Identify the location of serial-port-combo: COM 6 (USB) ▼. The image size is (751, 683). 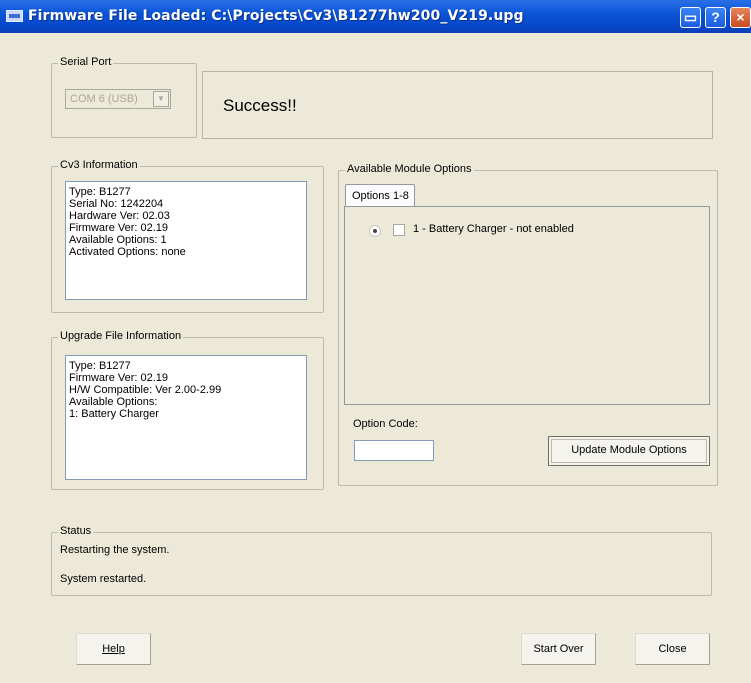
(118, 99).